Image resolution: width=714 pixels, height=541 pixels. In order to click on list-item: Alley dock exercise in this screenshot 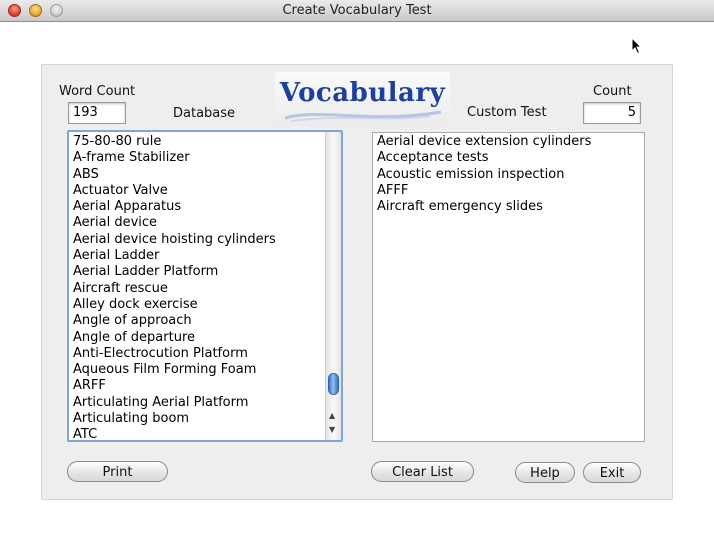, I will do `click(174, 305)`.